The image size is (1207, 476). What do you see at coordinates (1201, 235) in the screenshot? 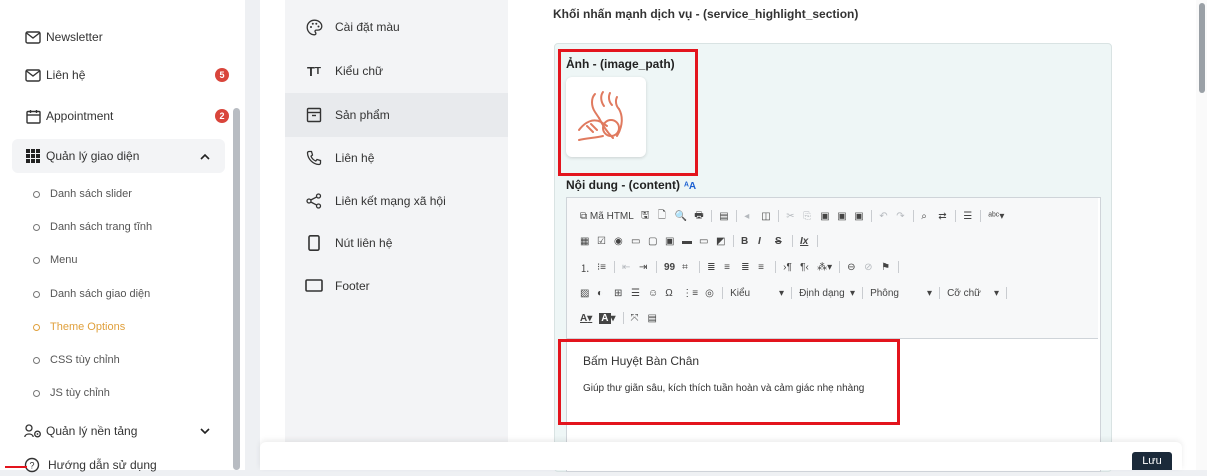
I see `page-scrollbar` at bounding box center [1201, 235].